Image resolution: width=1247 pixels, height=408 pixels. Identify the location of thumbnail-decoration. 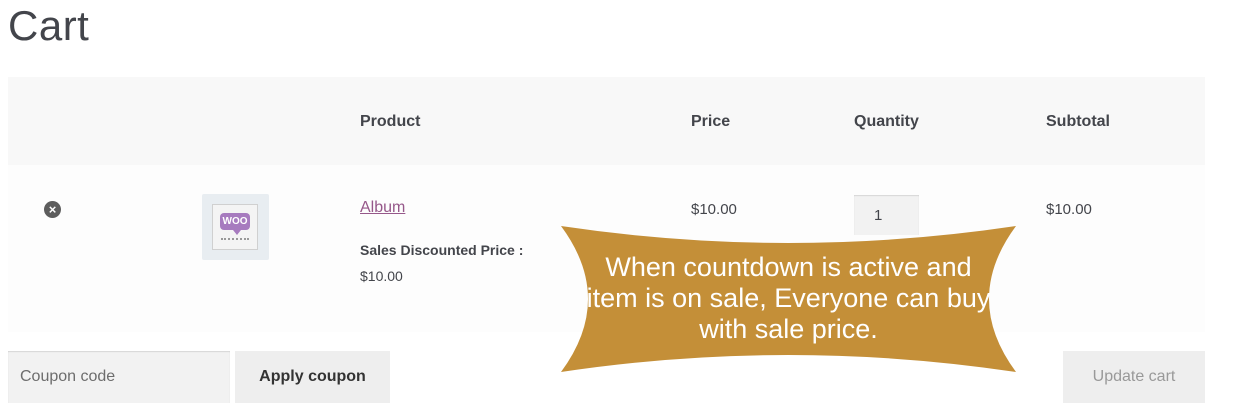
(235, 240).